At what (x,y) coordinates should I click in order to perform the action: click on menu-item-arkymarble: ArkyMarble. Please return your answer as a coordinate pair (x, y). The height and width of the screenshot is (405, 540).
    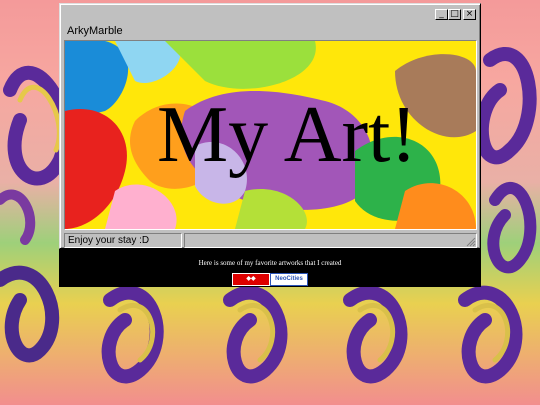
    Looking at the image, I should click on (95, 31).